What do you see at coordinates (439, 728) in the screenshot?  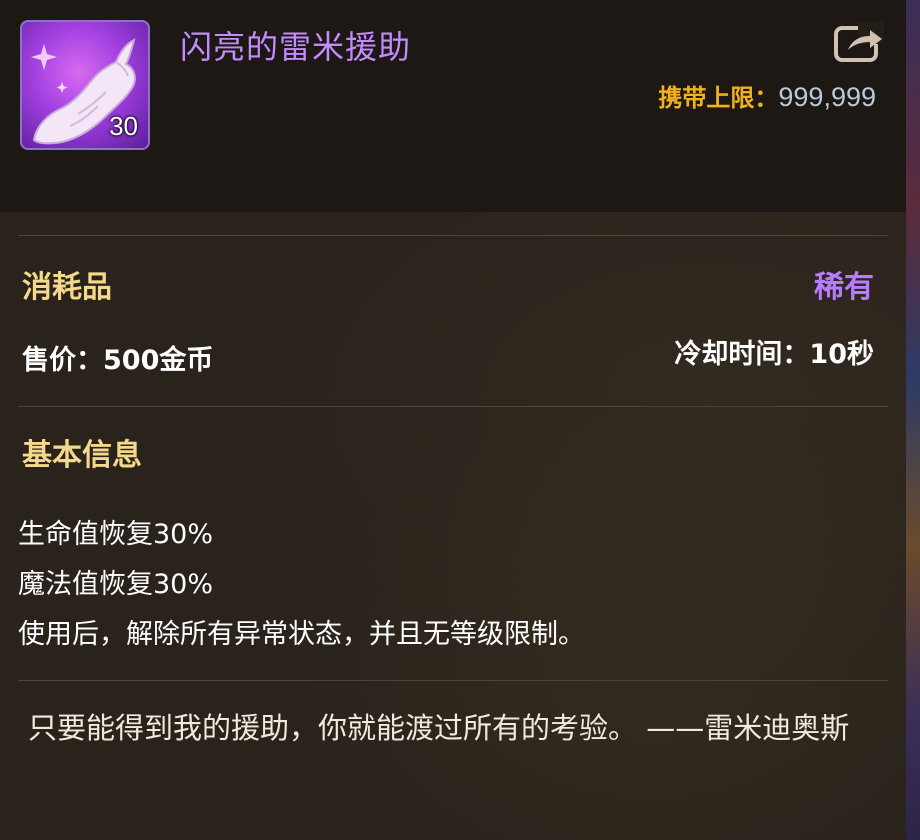 I see `flavor-text: 只要能得到我的援助，你就能渡过所有的考验。 ——雷米迪奥斯` at bounding box center [439, 728].